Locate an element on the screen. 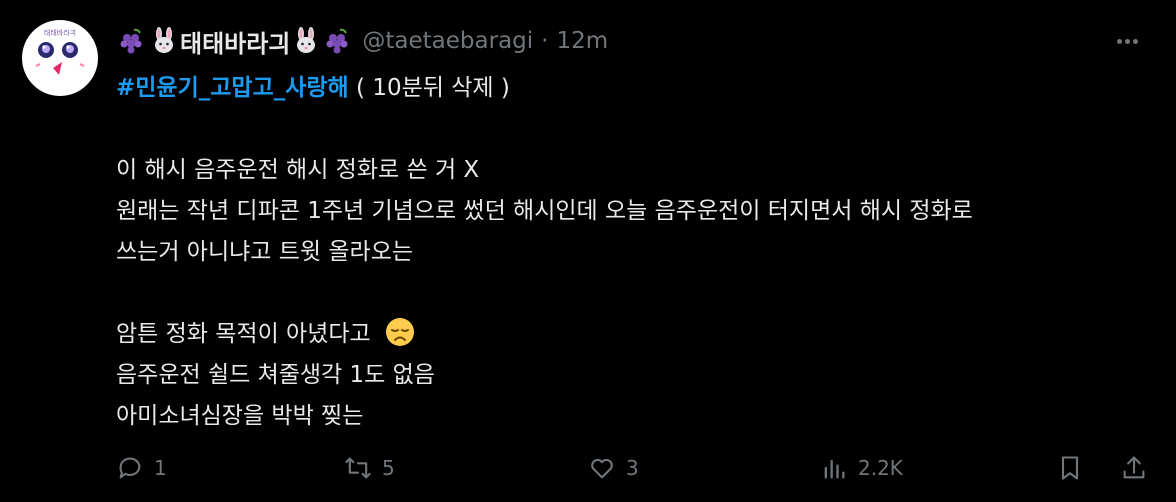 Image resolution: width=1176 pixels, height=502 pixels. avatar: 태태바라긔 is located at coordinates (60, 58).